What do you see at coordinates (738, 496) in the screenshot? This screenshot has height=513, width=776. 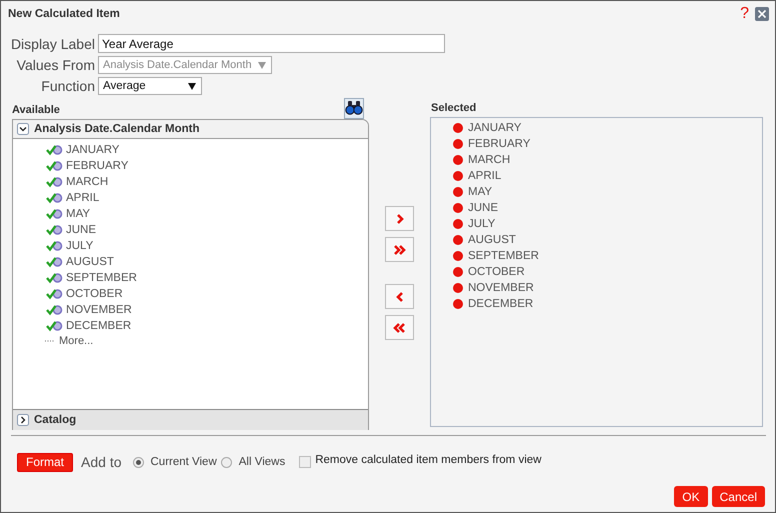 I see `dialog-button: Cancel` at bounding box center [738, 496].